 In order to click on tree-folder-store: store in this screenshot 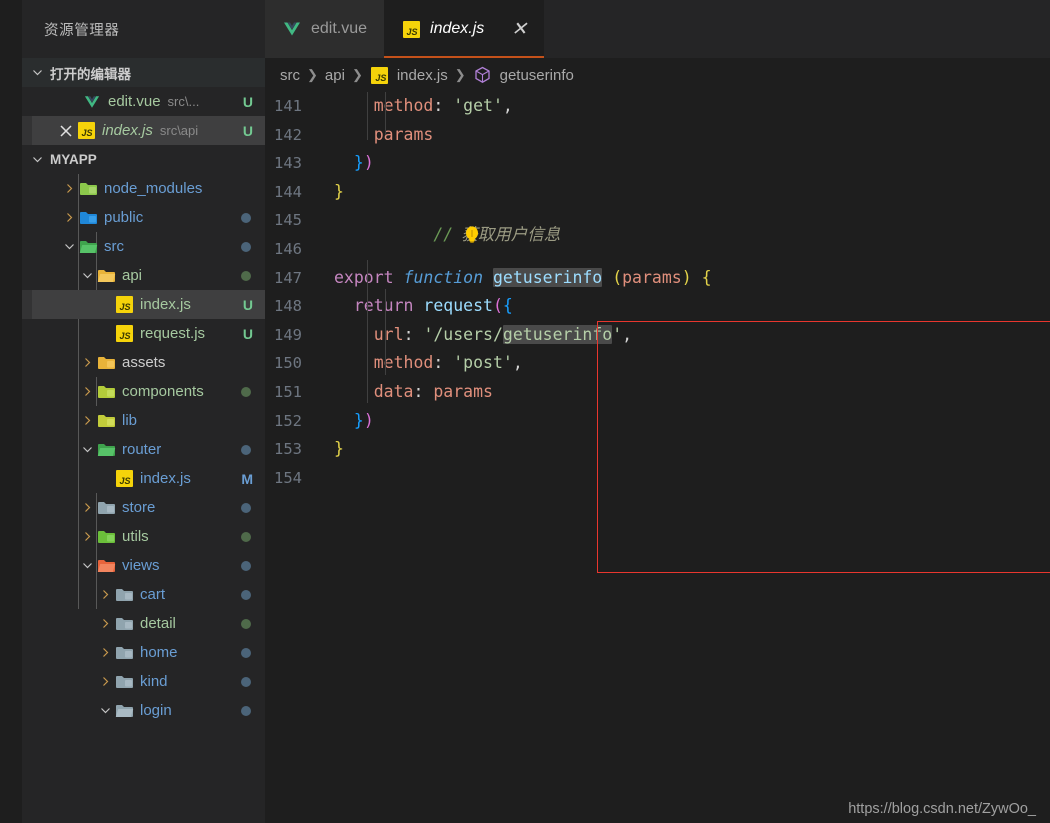, I will do `click(143, 507)`.